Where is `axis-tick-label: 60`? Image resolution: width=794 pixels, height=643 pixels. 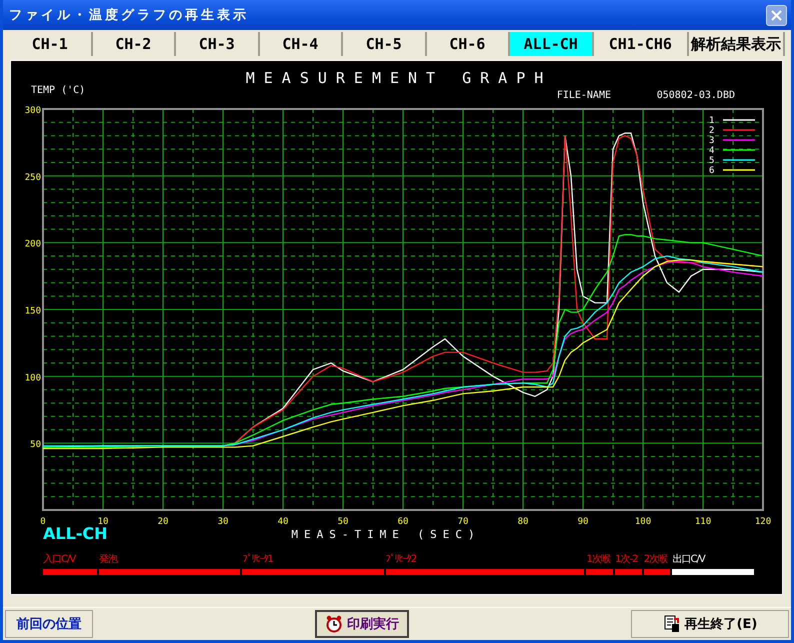 axis-tick-label: 60 is located at coordinates (403, 522).